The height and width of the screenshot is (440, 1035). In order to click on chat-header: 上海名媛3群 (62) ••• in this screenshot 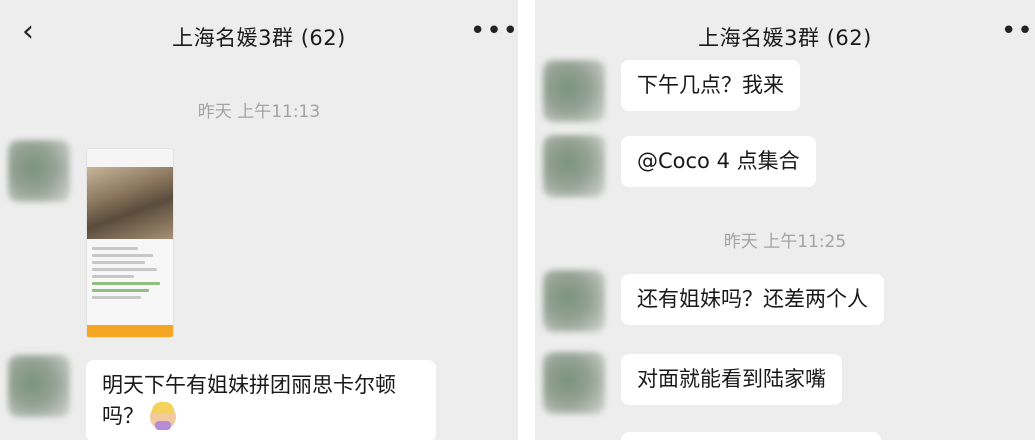, I will do `click(785, 34)`.